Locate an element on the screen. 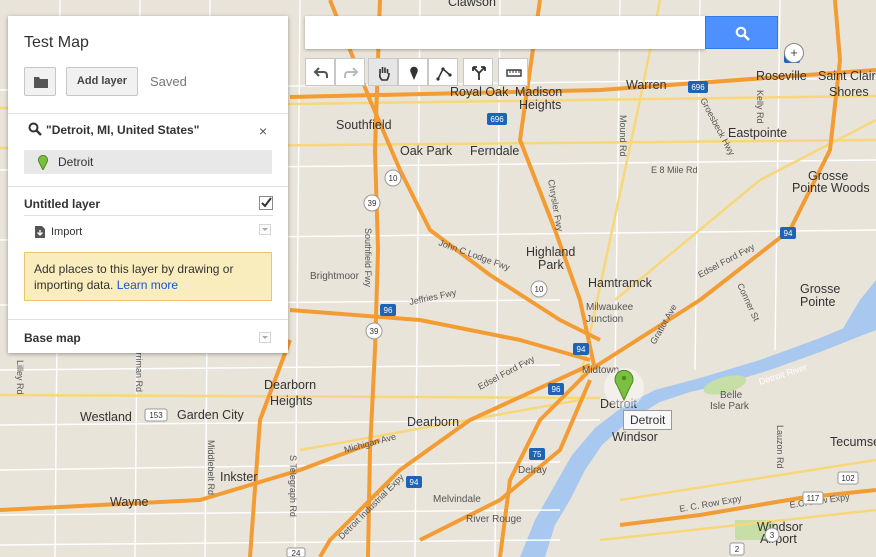 This screenshot has width=876, height=557. add-layer-button: Add layer is located at coordinates (102, 81).